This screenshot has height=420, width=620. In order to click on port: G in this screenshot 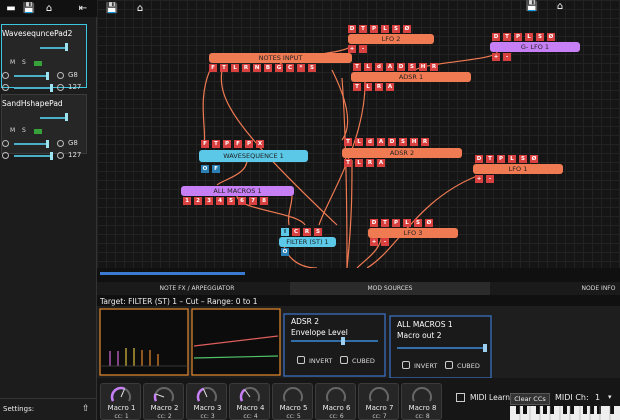, I will do `click(279, 68)`.